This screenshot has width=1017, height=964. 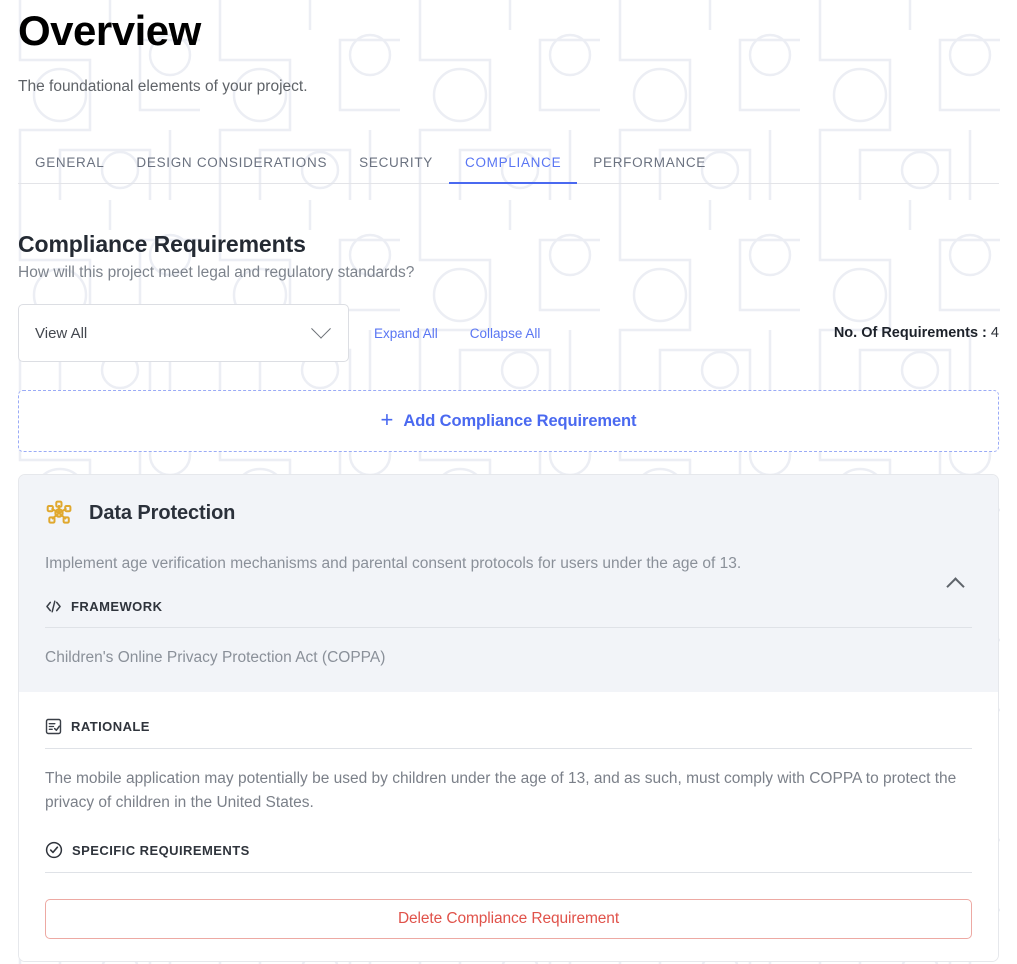 I want to click on framework-label-text: FRAMEWORK, so click(x=117, y=606).